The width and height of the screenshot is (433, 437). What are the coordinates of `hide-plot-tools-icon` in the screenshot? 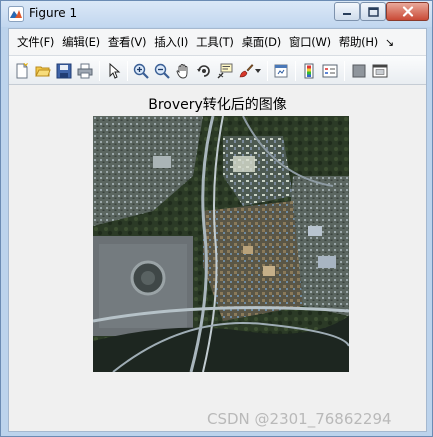 It's located at (359, 71).